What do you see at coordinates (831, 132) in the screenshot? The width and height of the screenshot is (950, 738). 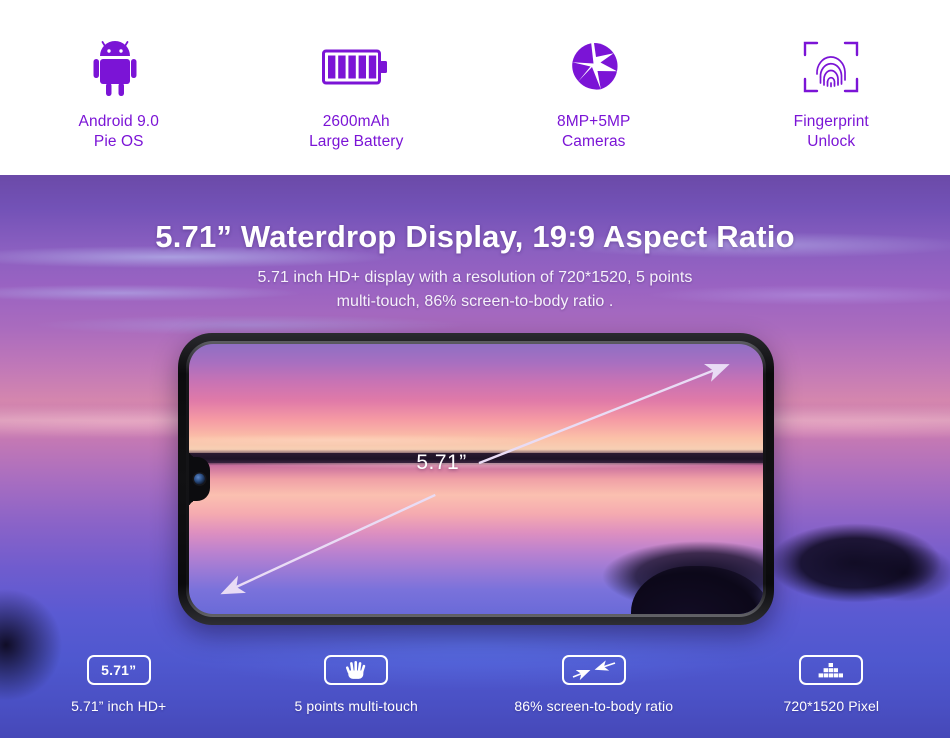 I see `spec-label-fingerprint: Fingerprint Unlock` at bounding box center [831, 132].